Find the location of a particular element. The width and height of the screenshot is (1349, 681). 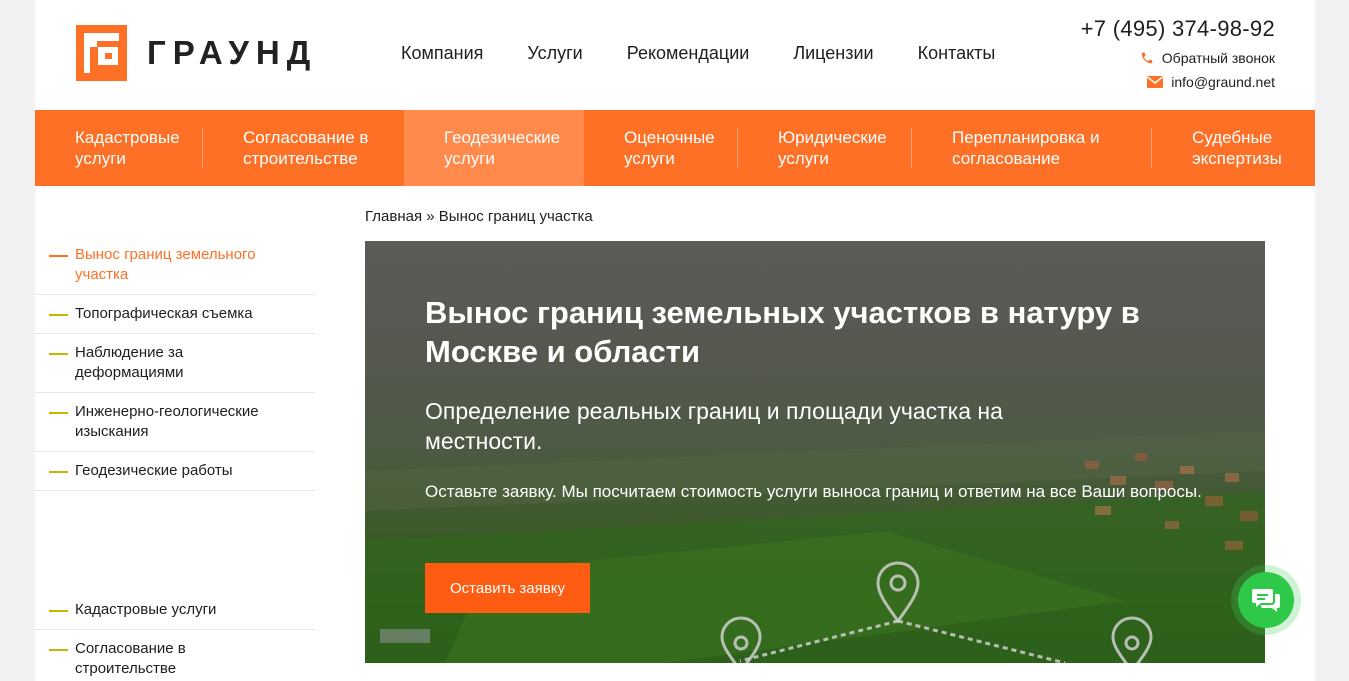

cat-construction: Согласование в строительстве is located at coordinates (303, 148).